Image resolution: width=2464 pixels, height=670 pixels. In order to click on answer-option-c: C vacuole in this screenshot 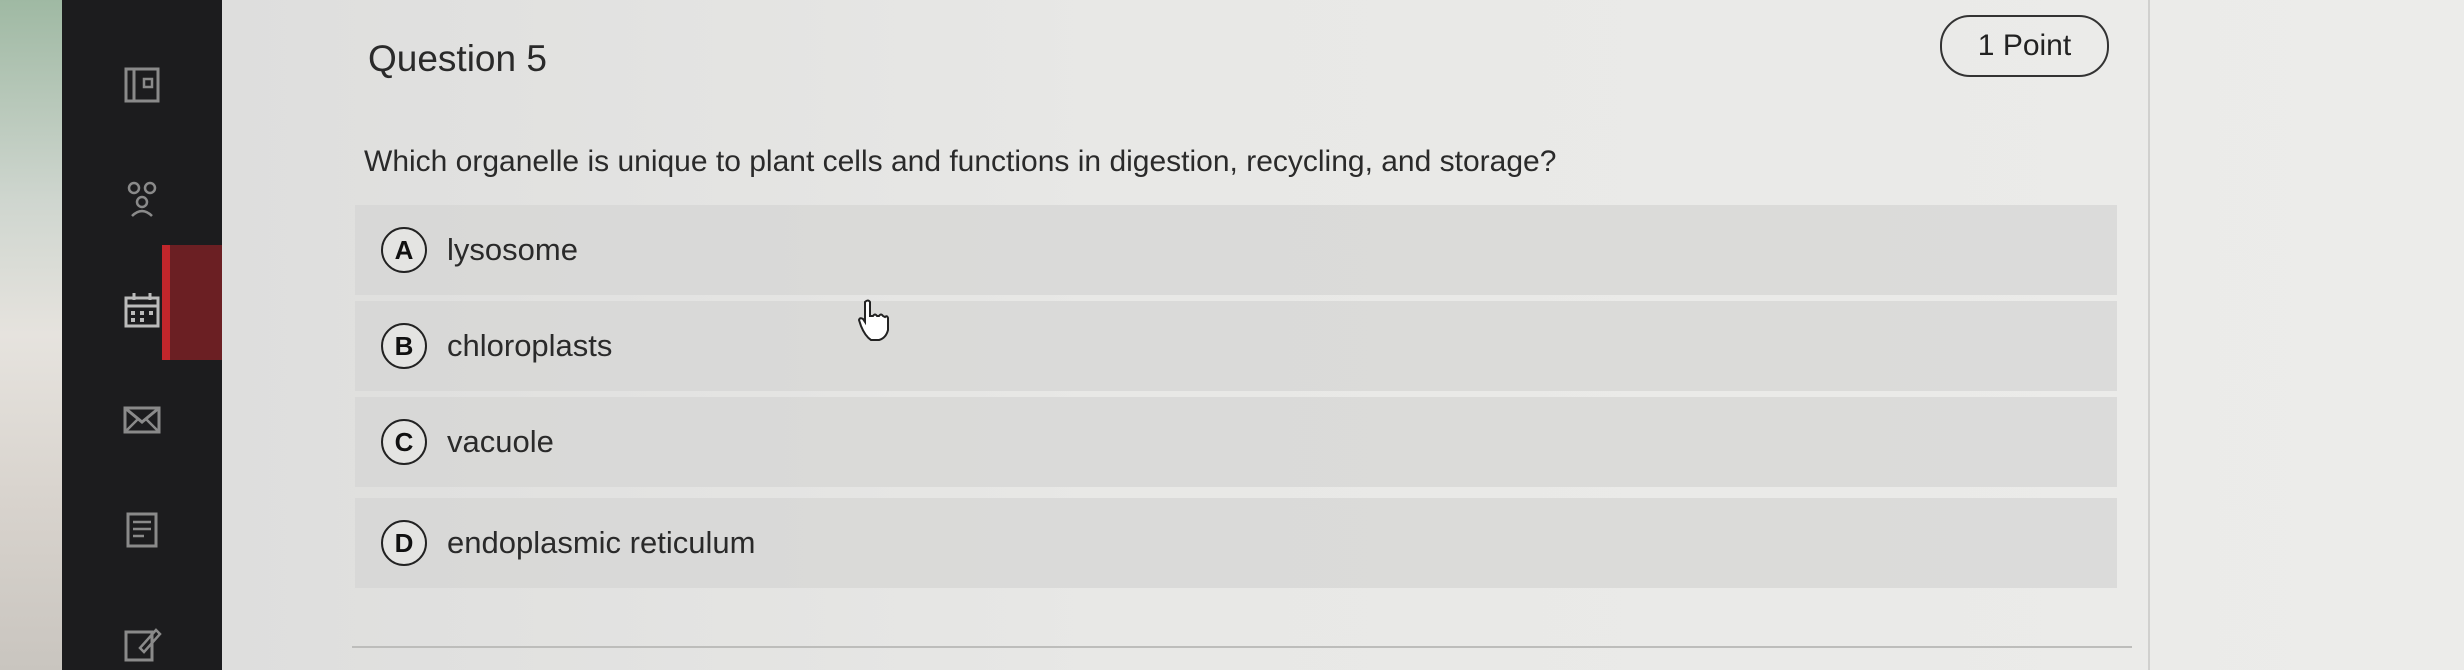, I will do `click(1236, 442)`.